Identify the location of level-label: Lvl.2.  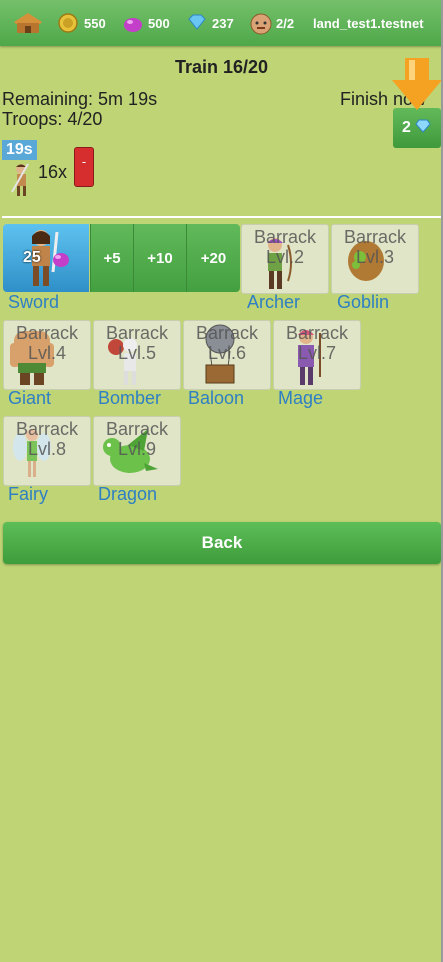
(285, 257).